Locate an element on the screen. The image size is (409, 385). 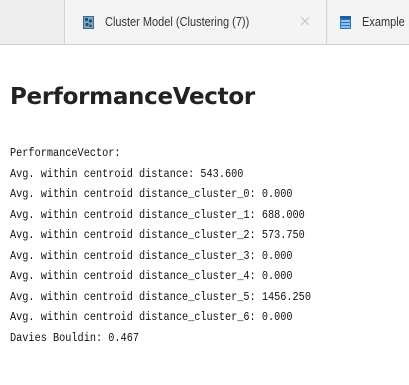
tab-cluster-model: Cluster Model (Clustering (7)) is located at coordinates (196, 22).